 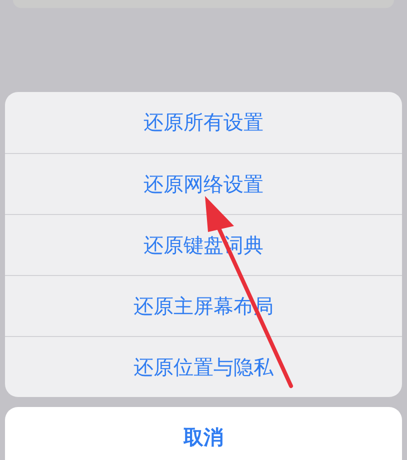 What do you see at coordinates (203, 433) in the screenshot?
I see `cancel-button: 取消` at bounding box center [203, 433].